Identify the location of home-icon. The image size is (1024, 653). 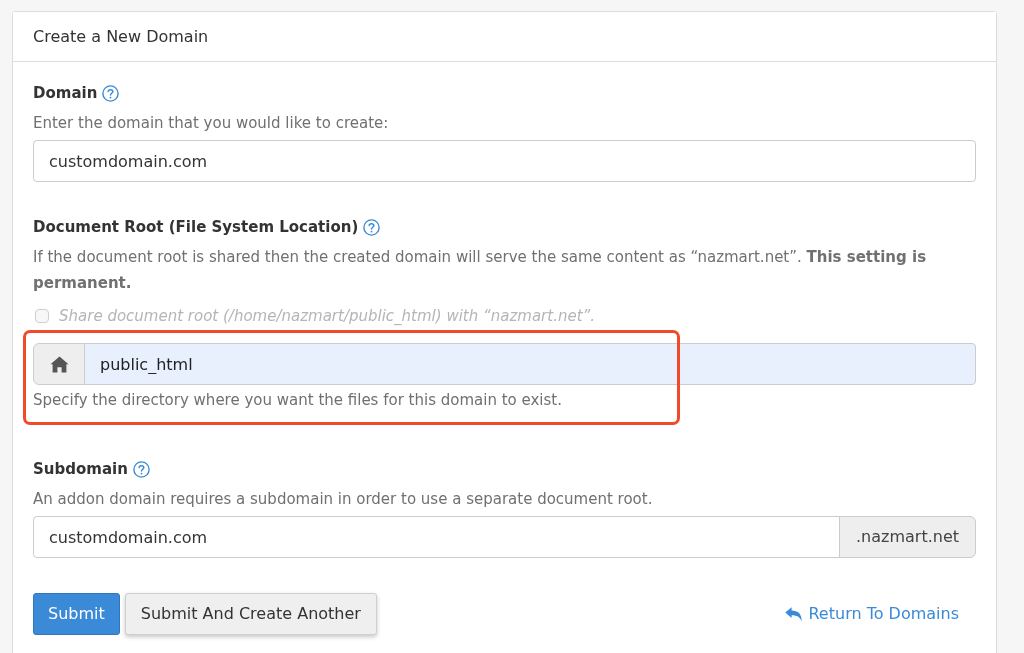
(59, 364).